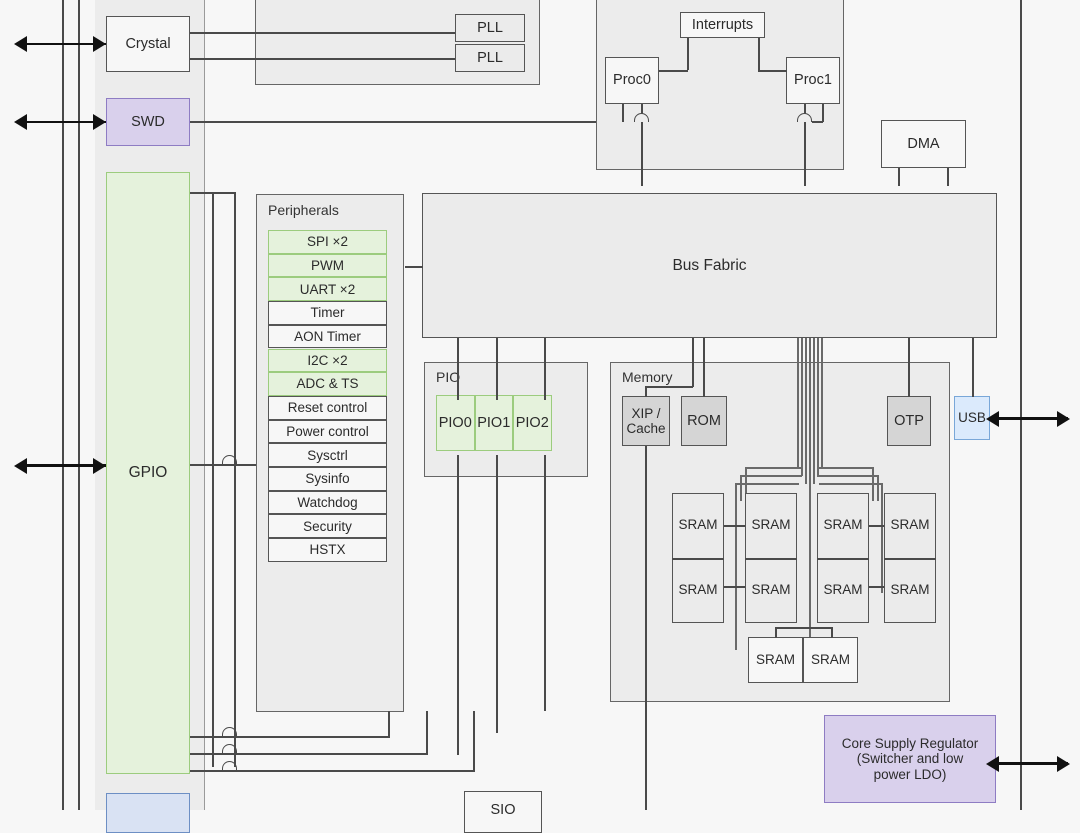  I want to click on wire-pio1-down, so click(497, 594).